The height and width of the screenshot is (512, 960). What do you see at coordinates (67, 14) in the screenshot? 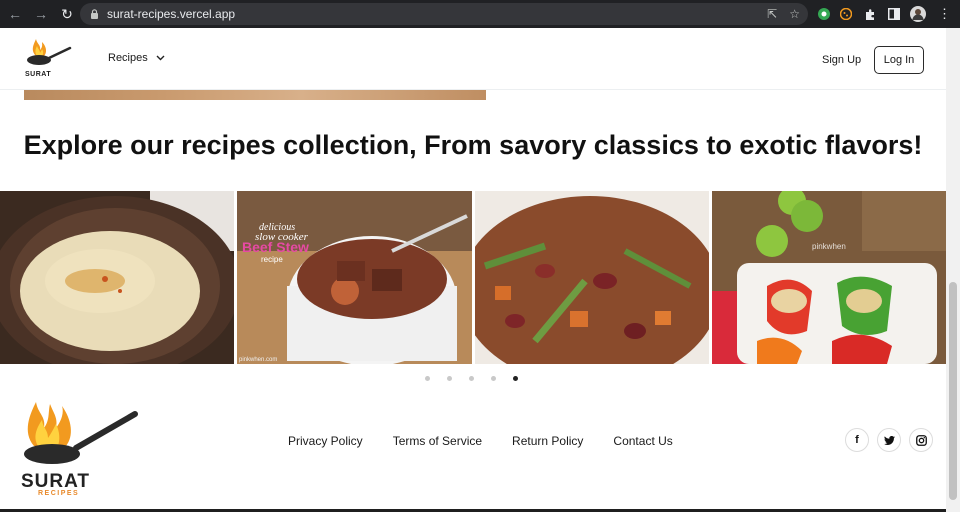
I see `reload-icon: ↻` at bounding box center [67, 14].